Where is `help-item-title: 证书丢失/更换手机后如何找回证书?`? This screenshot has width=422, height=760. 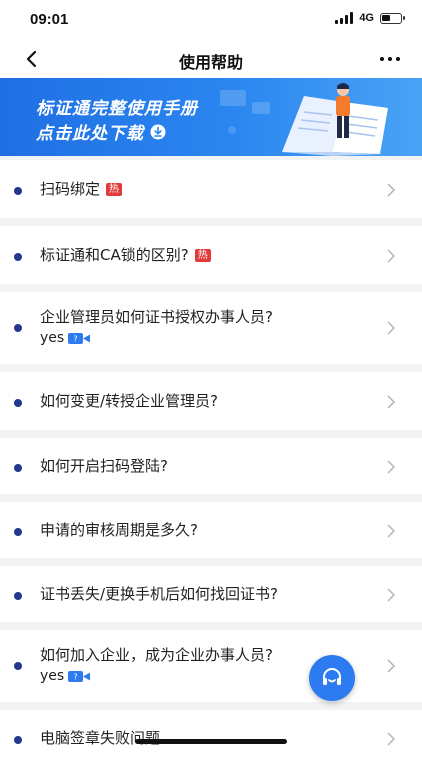
help-item-title: 证书丢失/更换手机后如何找回证书? is located at coordinates (159, 594).